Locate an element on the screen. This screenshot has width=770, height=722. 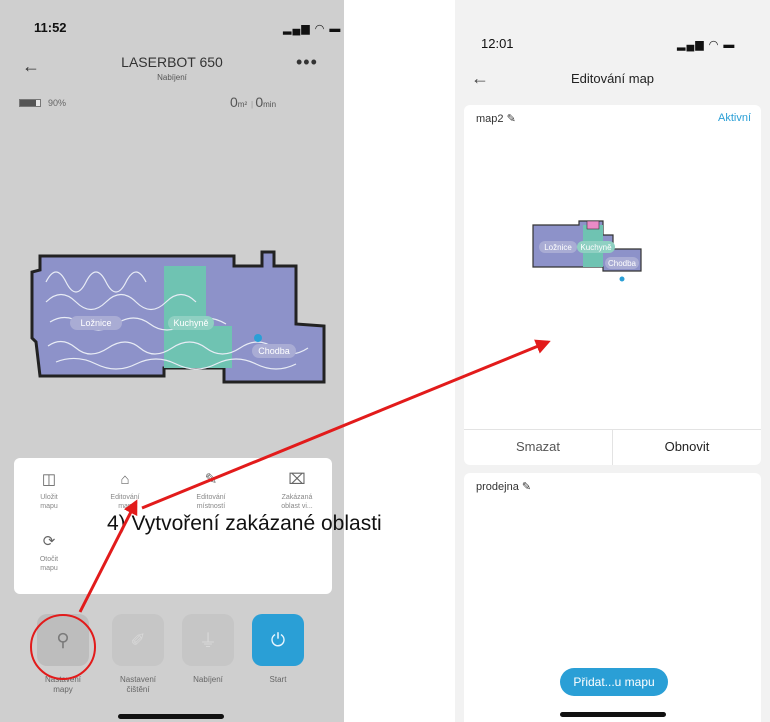
status-time: 12:01 is located at coordinates (497, 43).